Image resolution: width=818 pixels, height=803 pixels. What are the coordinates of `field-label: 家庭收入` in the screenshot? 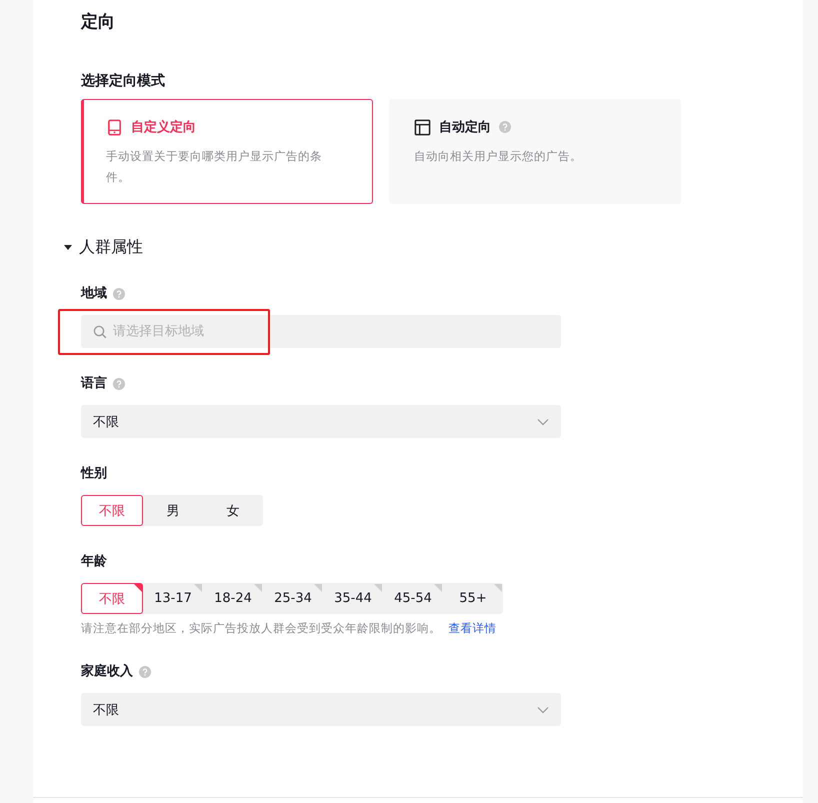 It's located at (107, 671).